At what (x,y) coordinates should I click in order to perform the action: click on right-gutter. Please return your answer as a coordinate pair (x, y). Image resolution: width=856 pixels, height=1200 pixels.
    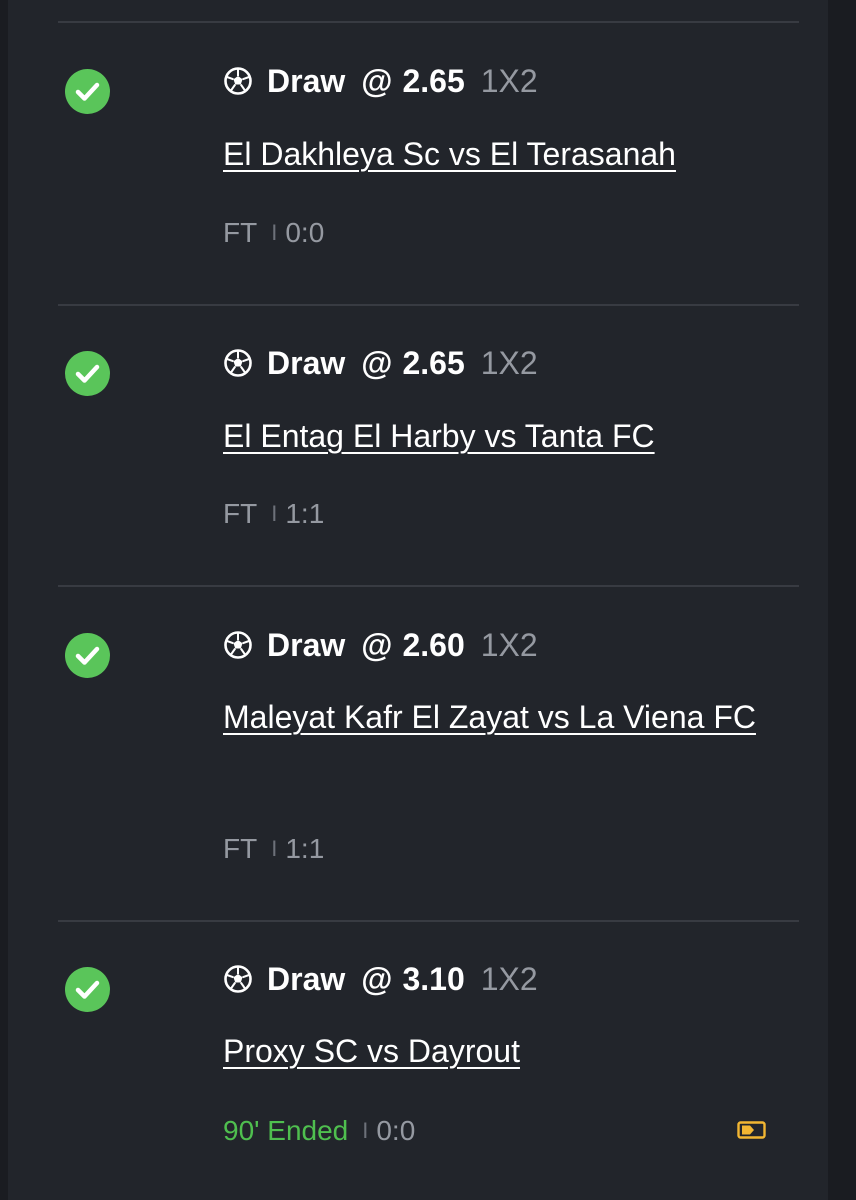
    Looking at the image, I should click on (842, 600).